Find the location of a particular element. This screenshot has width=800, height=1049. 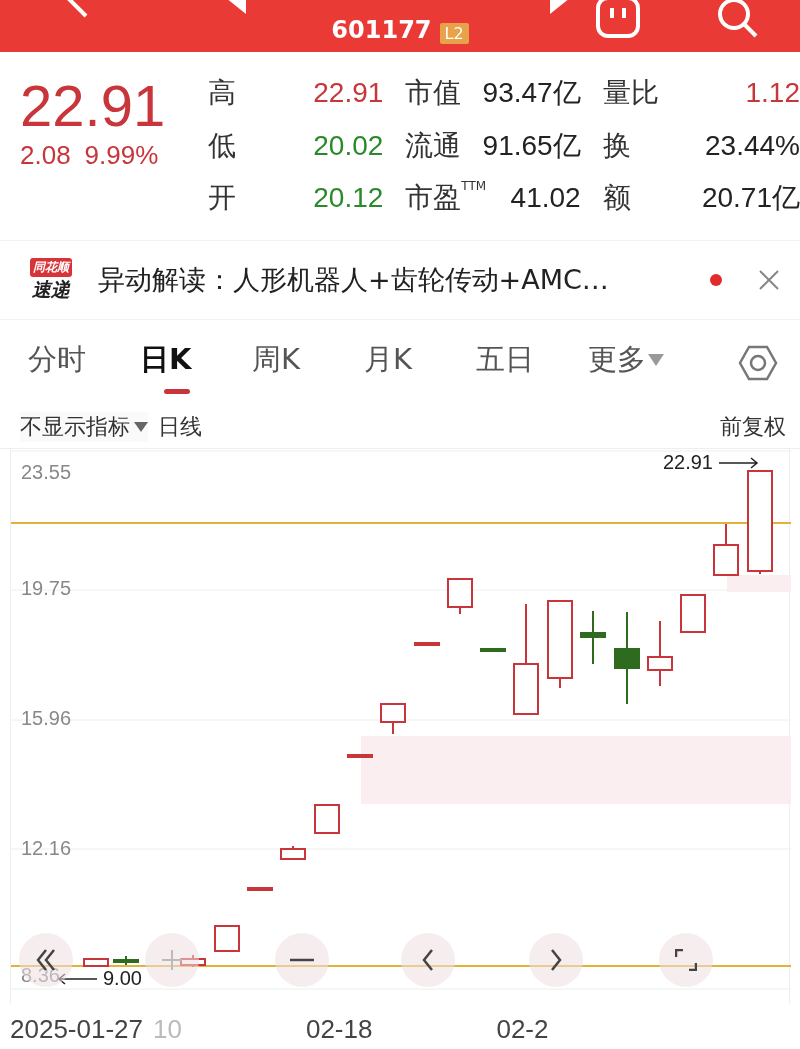

plus-icon is located at coordinates (172, 960).